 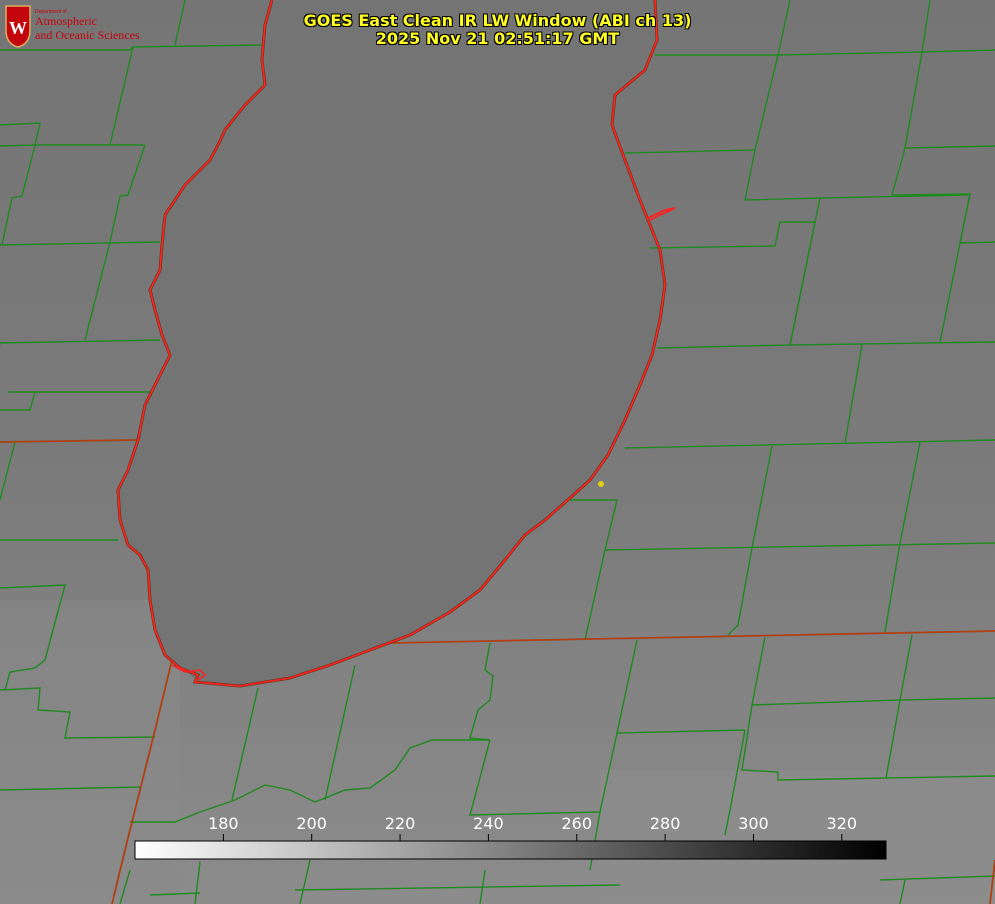 I want to click on colorbar-tick-label: 240, so click(x=488, y=823).